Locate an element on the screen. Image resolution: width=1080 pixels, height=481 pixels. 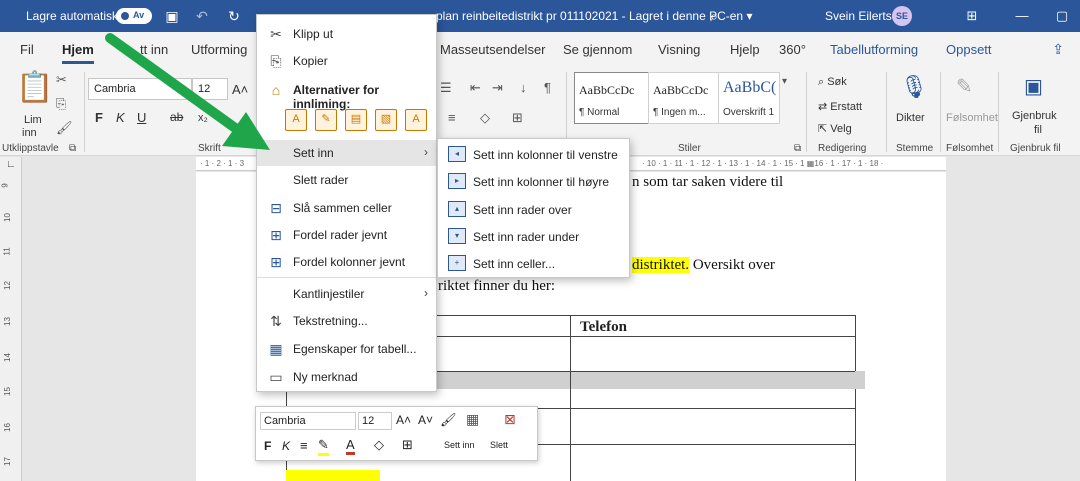
microphone-icon: 🎙 is located at coordinates (914, 87).